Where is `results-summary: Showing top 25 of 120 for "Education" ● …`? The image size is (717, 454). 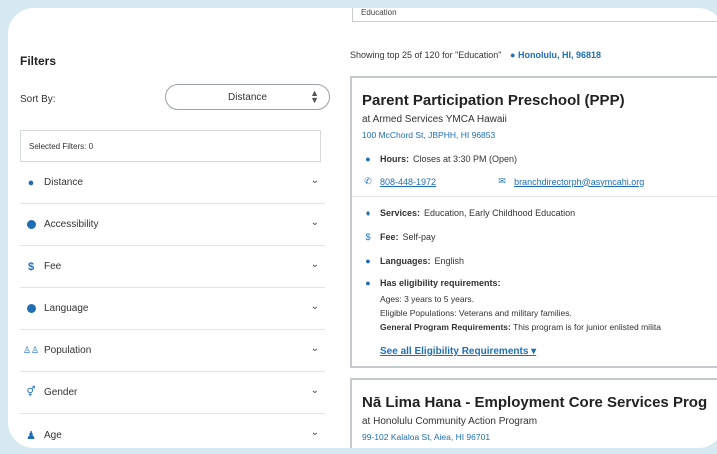 results-summary: Showing top 25 of 120 for "Education" ● … is located at coordinates (475, 55).